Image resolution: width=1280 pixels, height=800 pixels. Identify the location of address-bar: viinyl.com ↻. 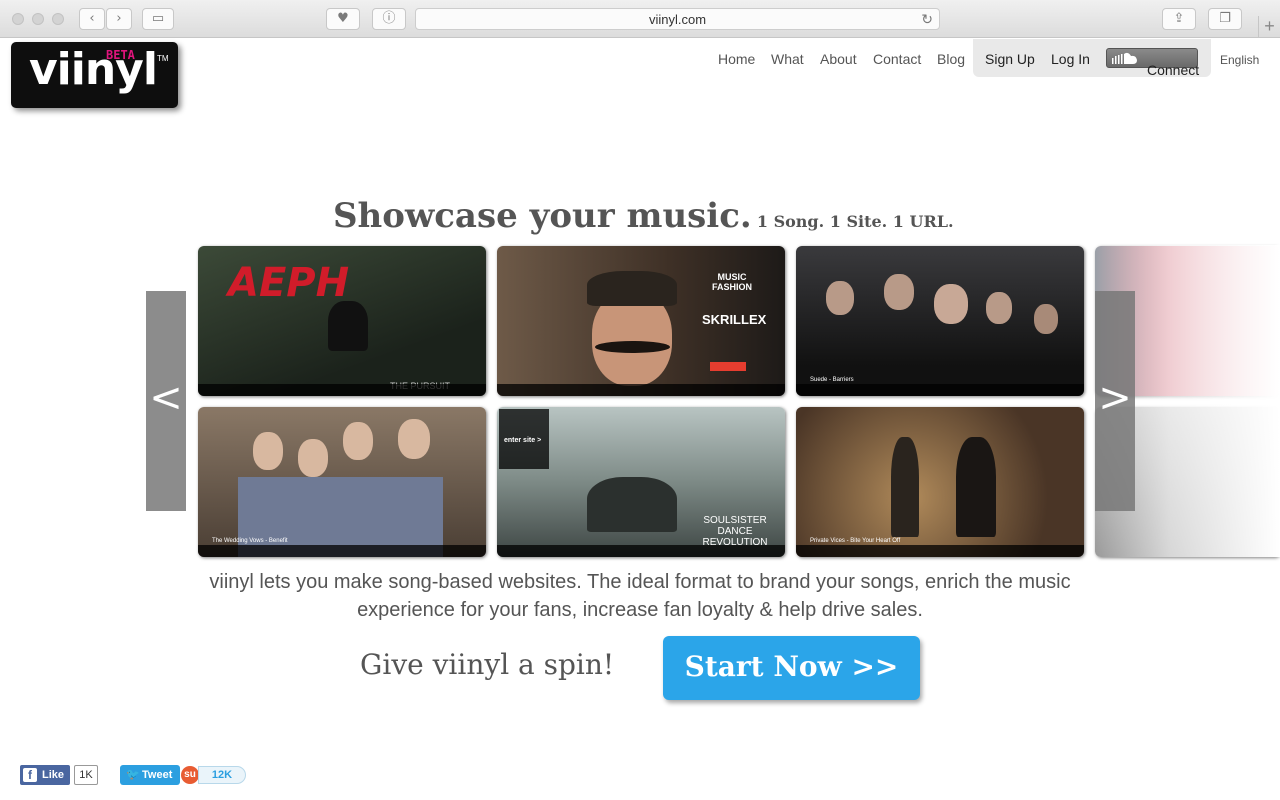
(677, 19).